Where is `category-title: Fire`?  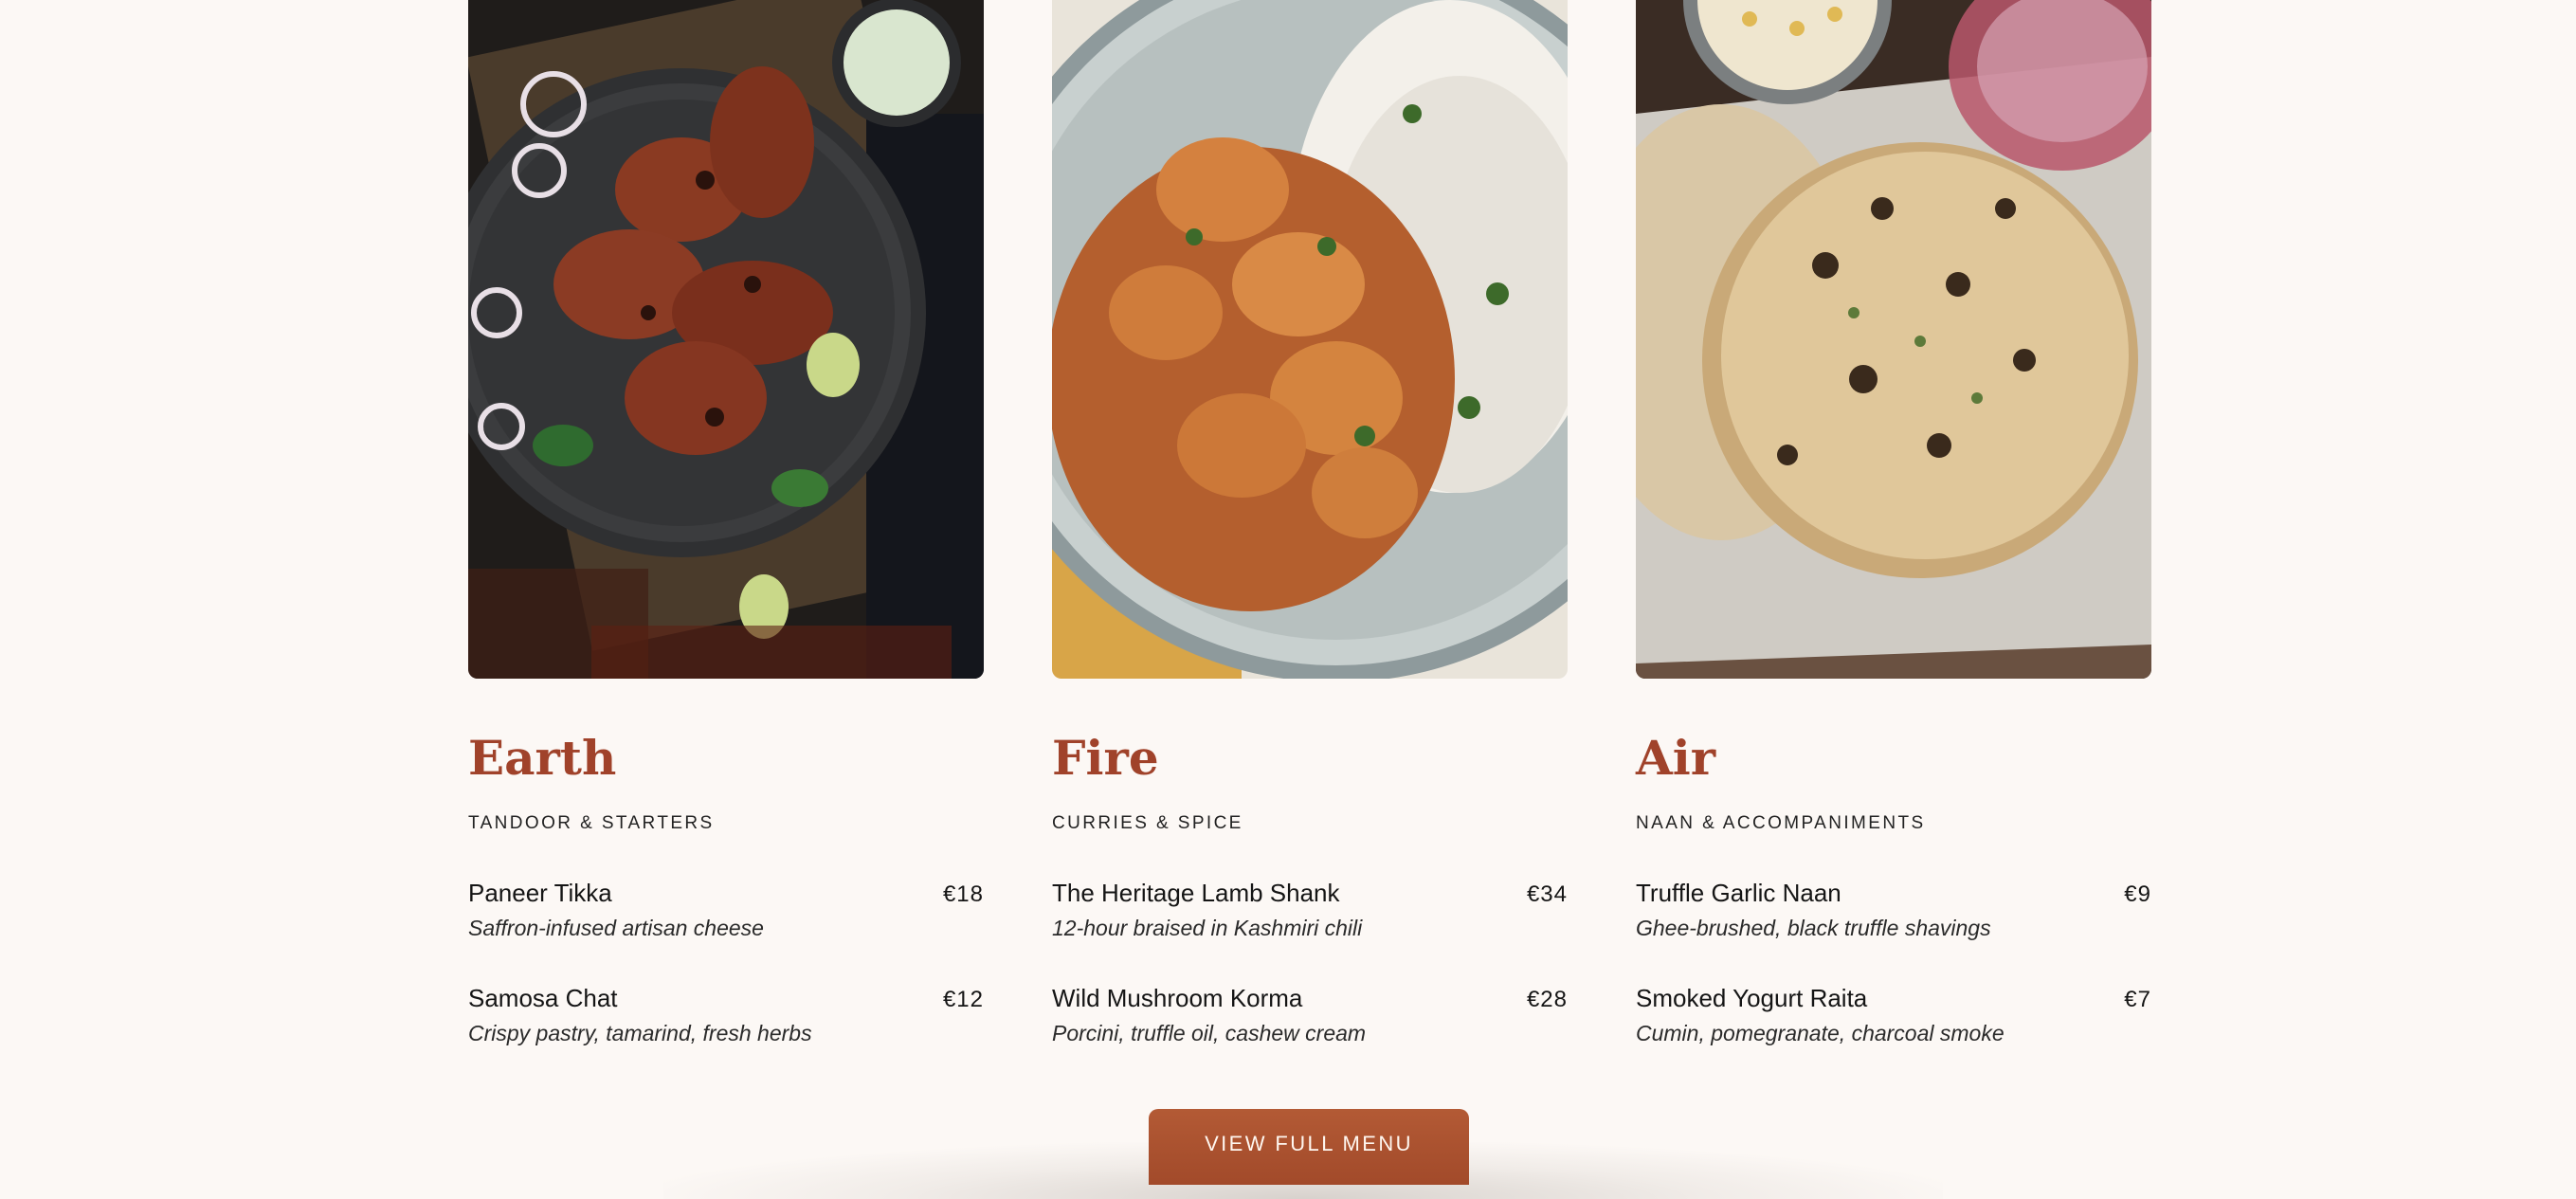 category-title: Fire is located at coordinates (1105, 758).